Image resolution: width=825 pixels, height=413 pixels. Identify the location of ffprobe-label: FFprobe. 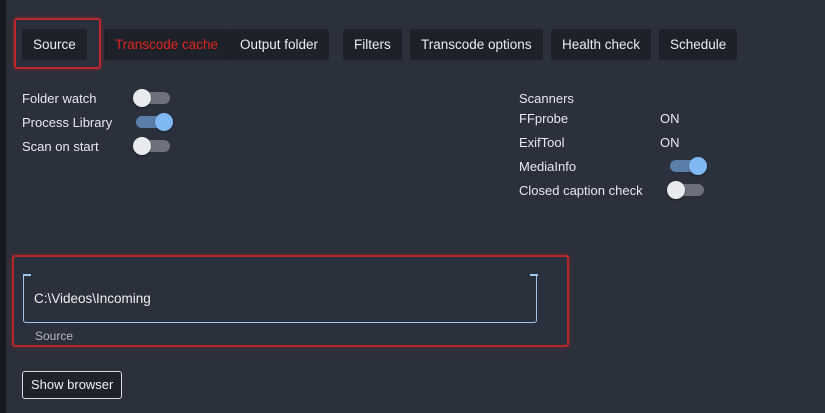
(544, 118).